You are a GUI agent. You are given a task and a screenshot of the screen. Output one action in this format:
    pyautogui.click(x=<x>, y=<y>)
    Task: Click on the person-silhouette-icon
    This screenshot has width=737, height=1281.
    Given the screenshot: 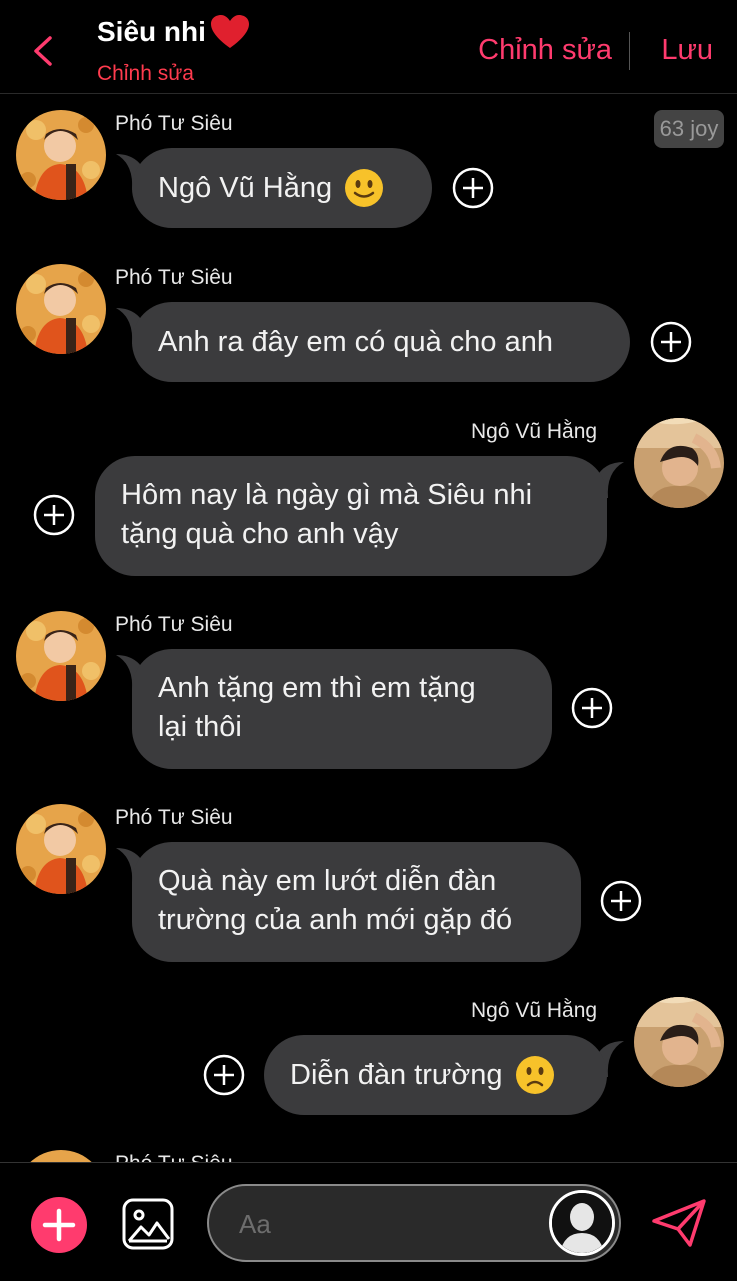 What is the action you would take?
    pyautogui.click(x=582, y=1223)
    